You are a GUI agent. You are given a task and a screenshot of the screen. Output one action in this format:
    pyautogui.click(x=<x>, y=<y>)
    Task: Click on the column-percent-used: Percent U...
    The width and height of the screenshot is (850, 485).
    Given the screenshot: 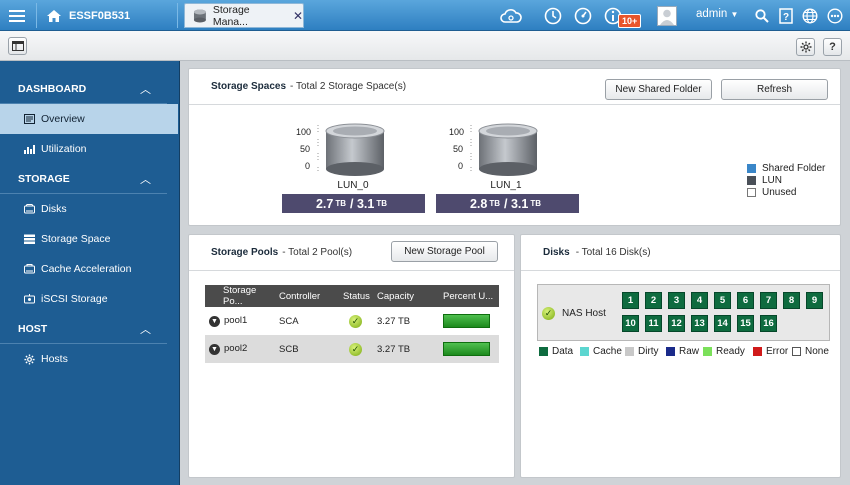 What is the action you would take?
    pyautogui.click(x=470, y=296)
    